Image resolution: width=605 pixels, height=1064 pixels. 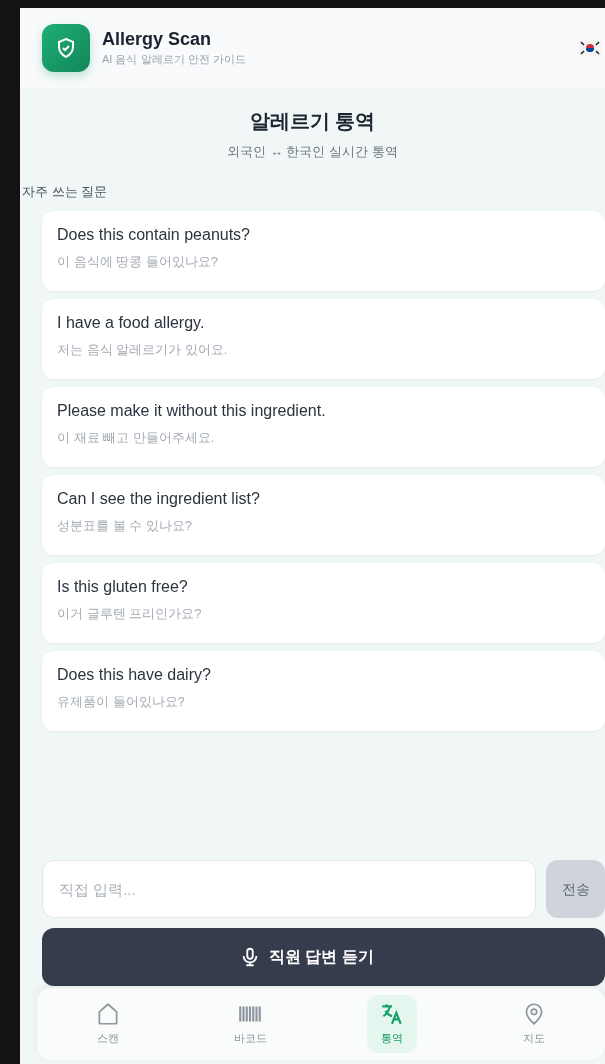 I want to click on app-title: Allergy Scan, so click(x=157, y=39).